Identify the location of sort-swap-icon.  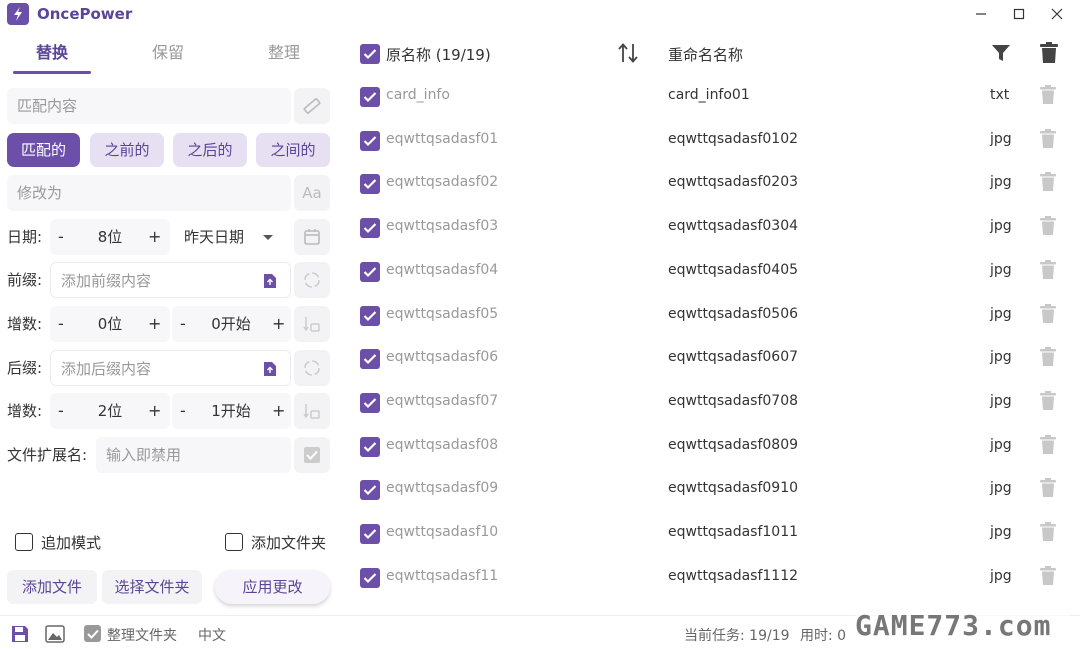
(628, 55).